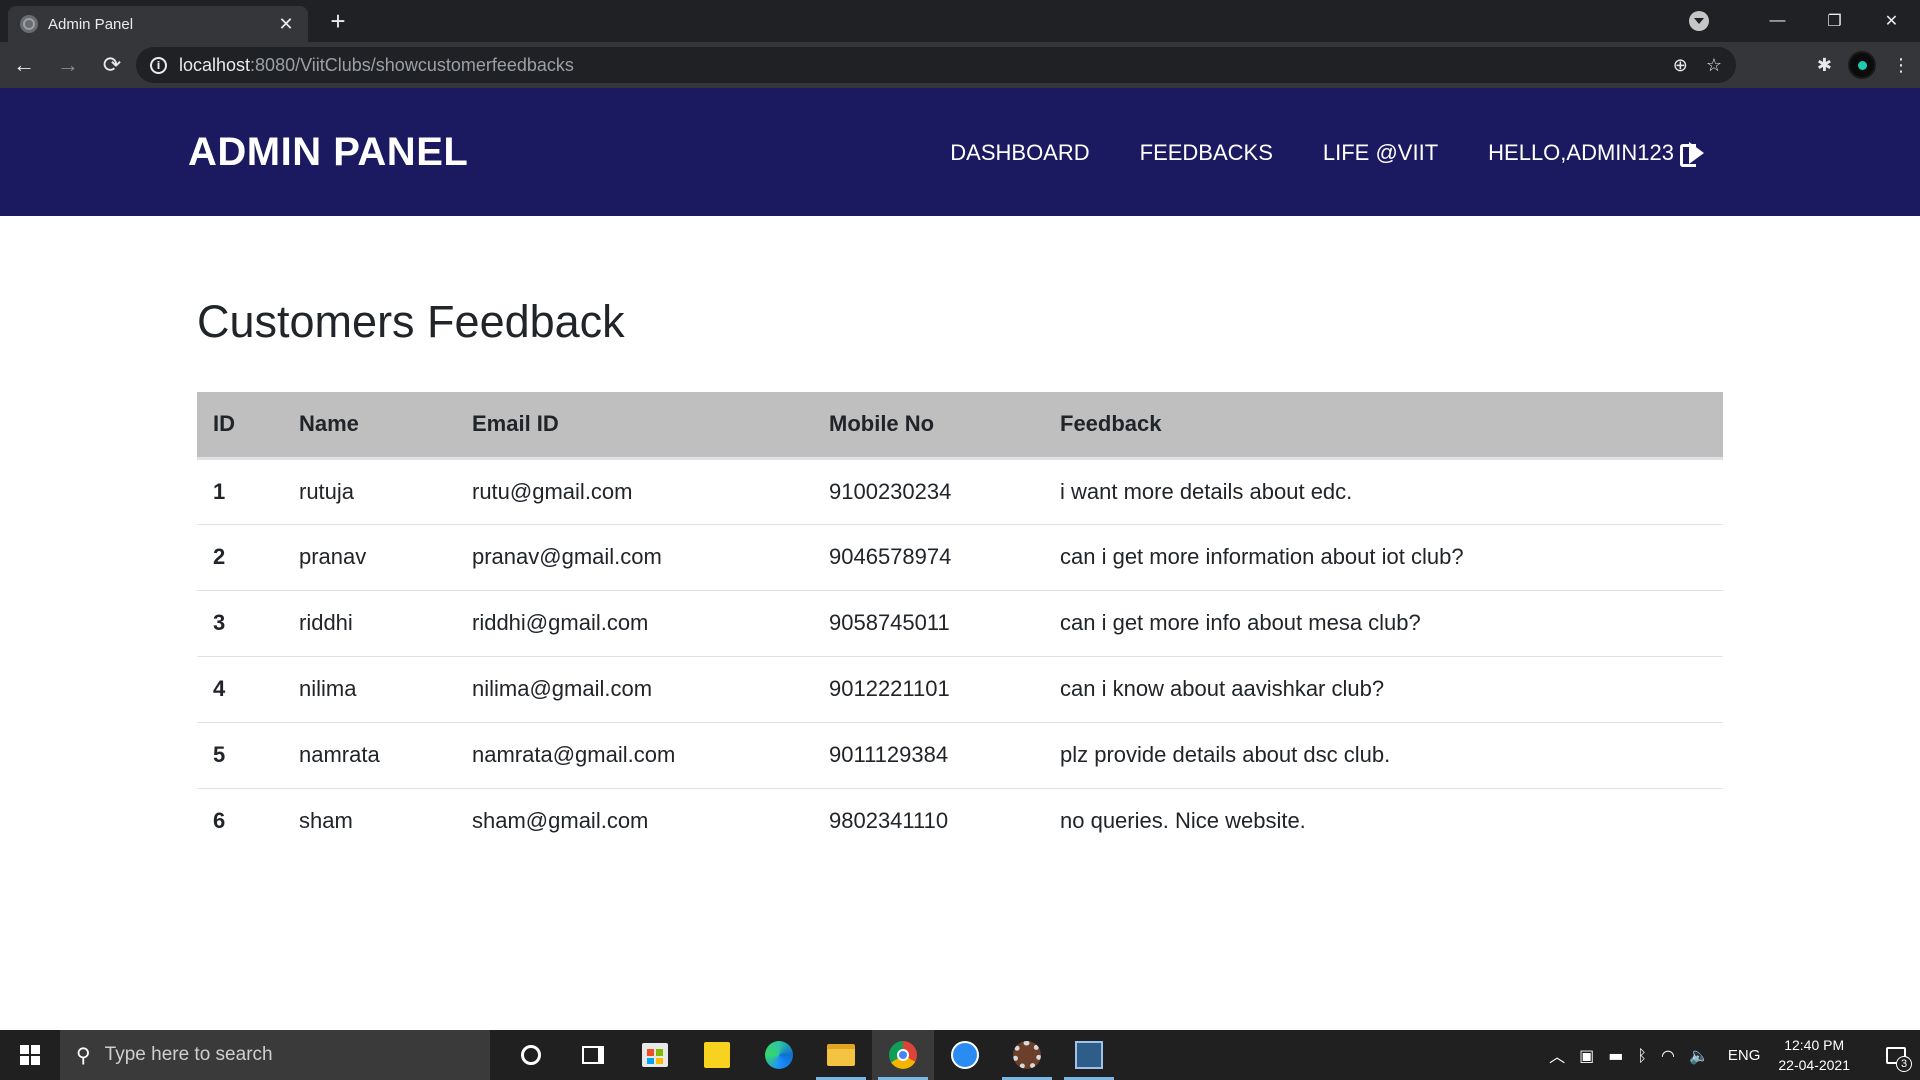  I want to click on site-info-icon: i, so click(158, 65).